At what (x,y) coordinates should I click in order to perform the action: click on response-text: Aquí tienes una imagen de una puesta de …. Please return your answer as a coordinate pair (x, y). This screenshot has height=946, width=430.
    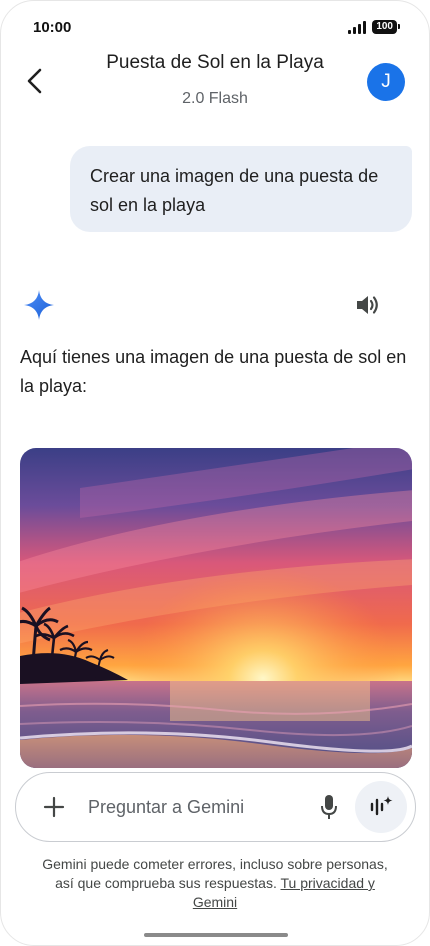
    Looking at the image, I should click on (213, 371).